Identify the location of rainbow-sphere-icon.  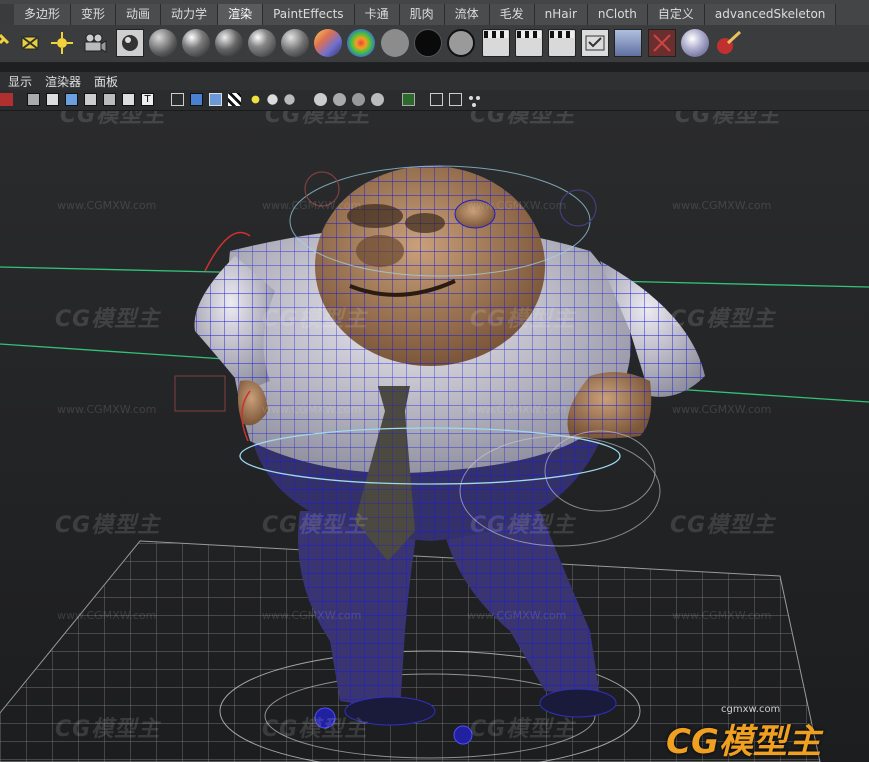
(361, 43).